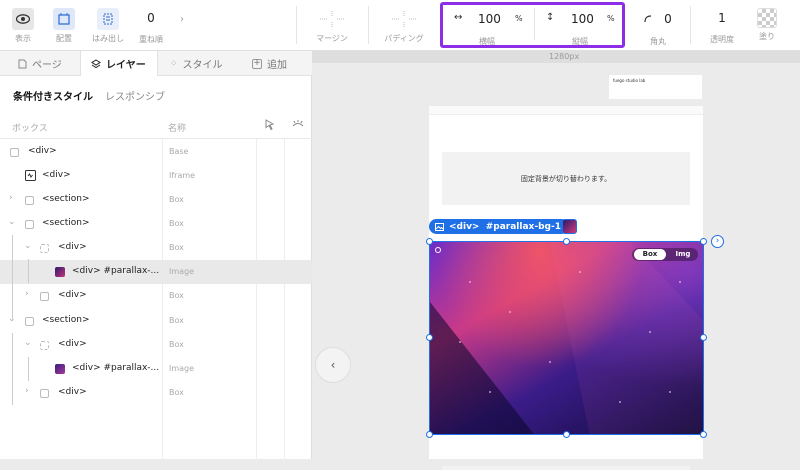 The height and width of the screenshot is (470, 800). I want to click on padding-tool: パディング, so click(404, 25).